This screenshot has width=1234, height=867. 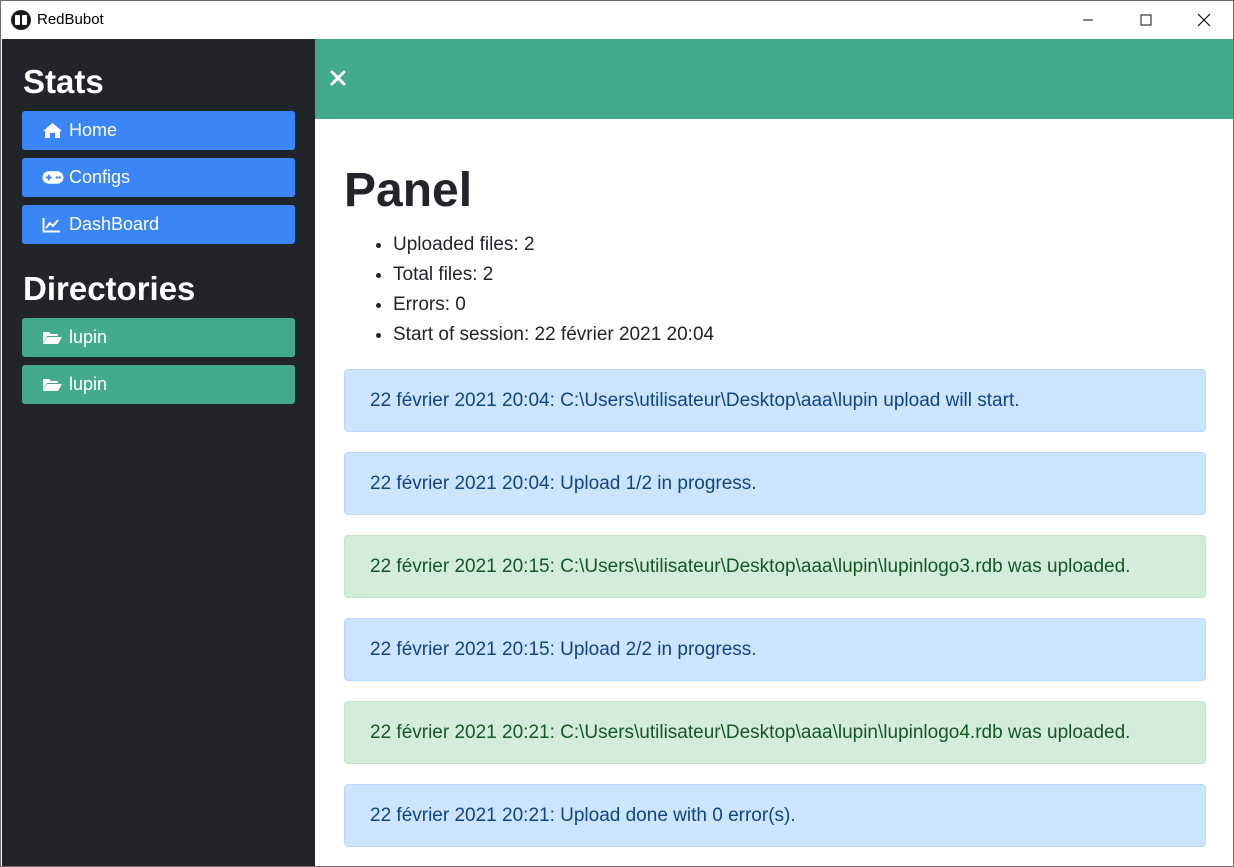 I want to click on home-button: Home, so click(x=158, y=130).